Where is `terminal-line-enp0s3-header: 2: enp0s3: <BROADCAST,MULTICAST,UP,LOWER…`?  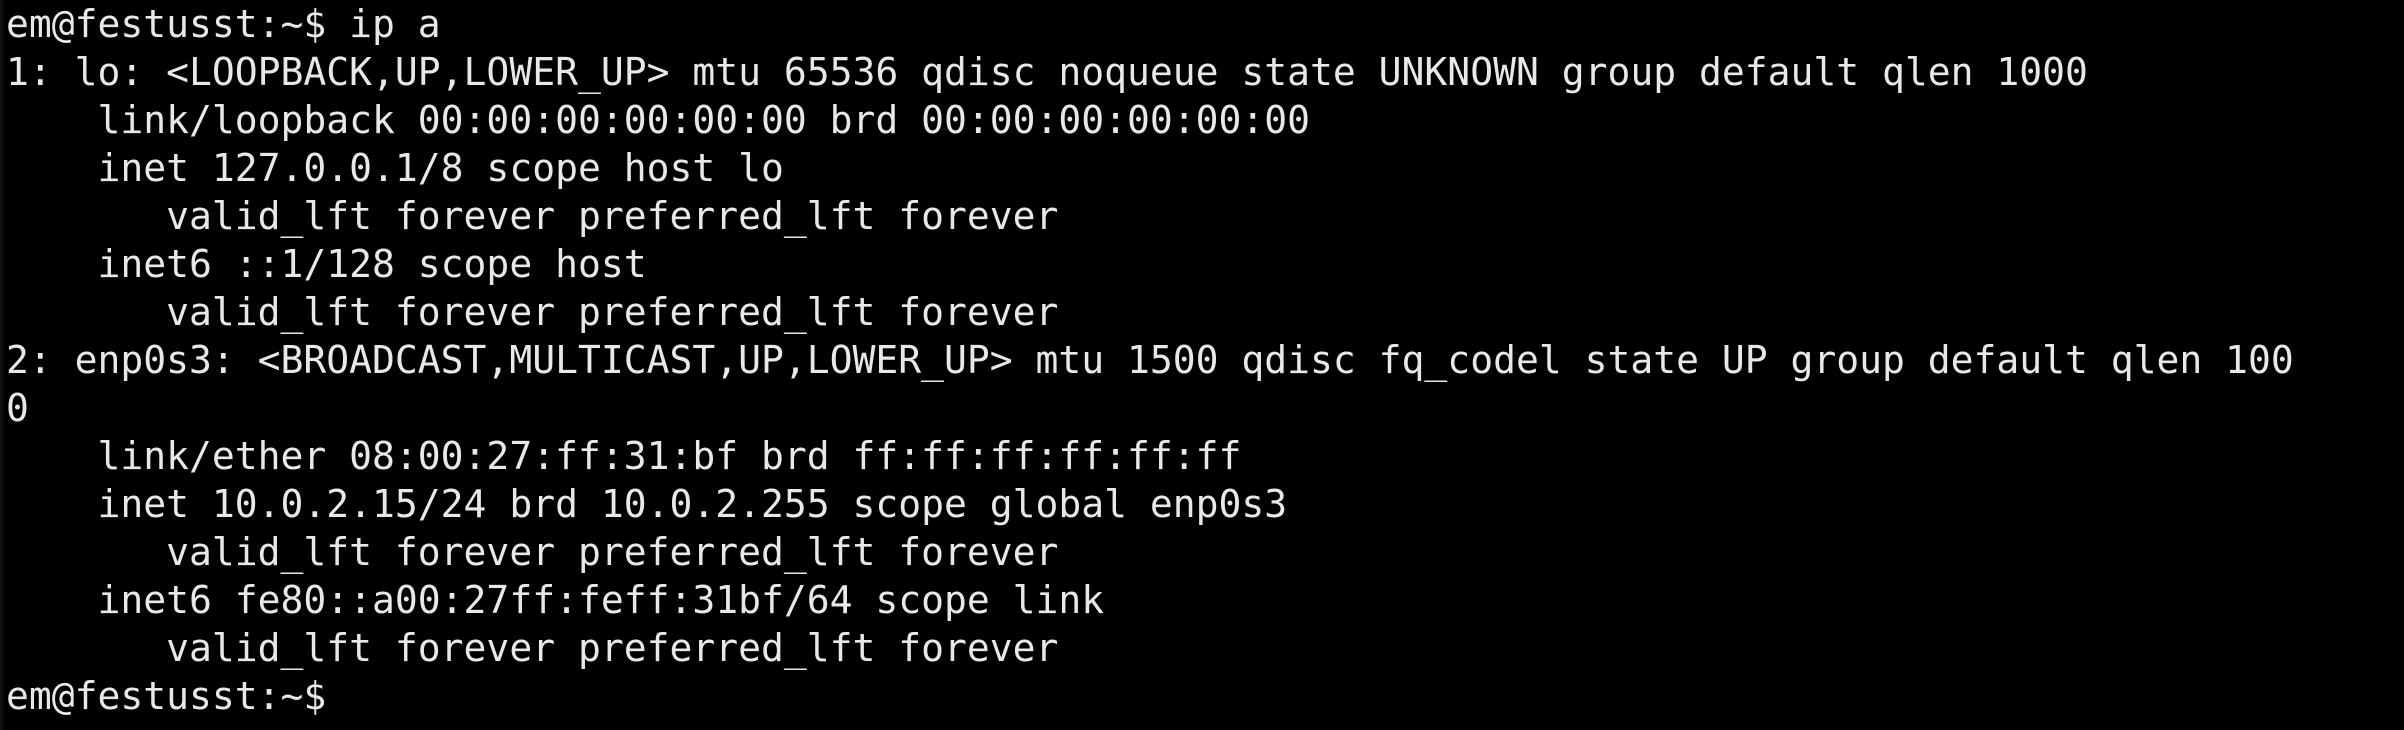
terminal-line-enp0s3-header: 2: enp0s3: <BROADCAST,MULTICAST,UP,LOWER… is located at coordinates (1150, 360).